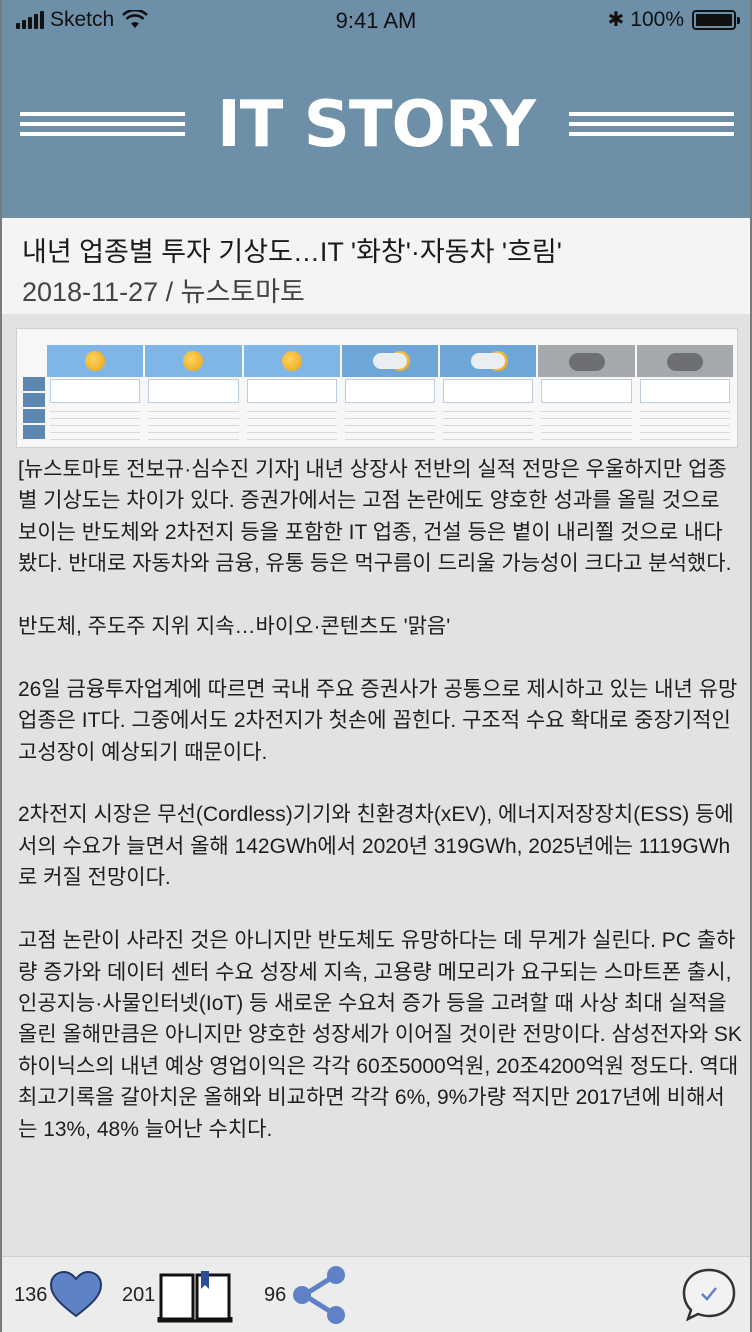 The width and height of the screenshot is (752, 1332). I want to click on battery-percent: 100%, so click(657, 19).